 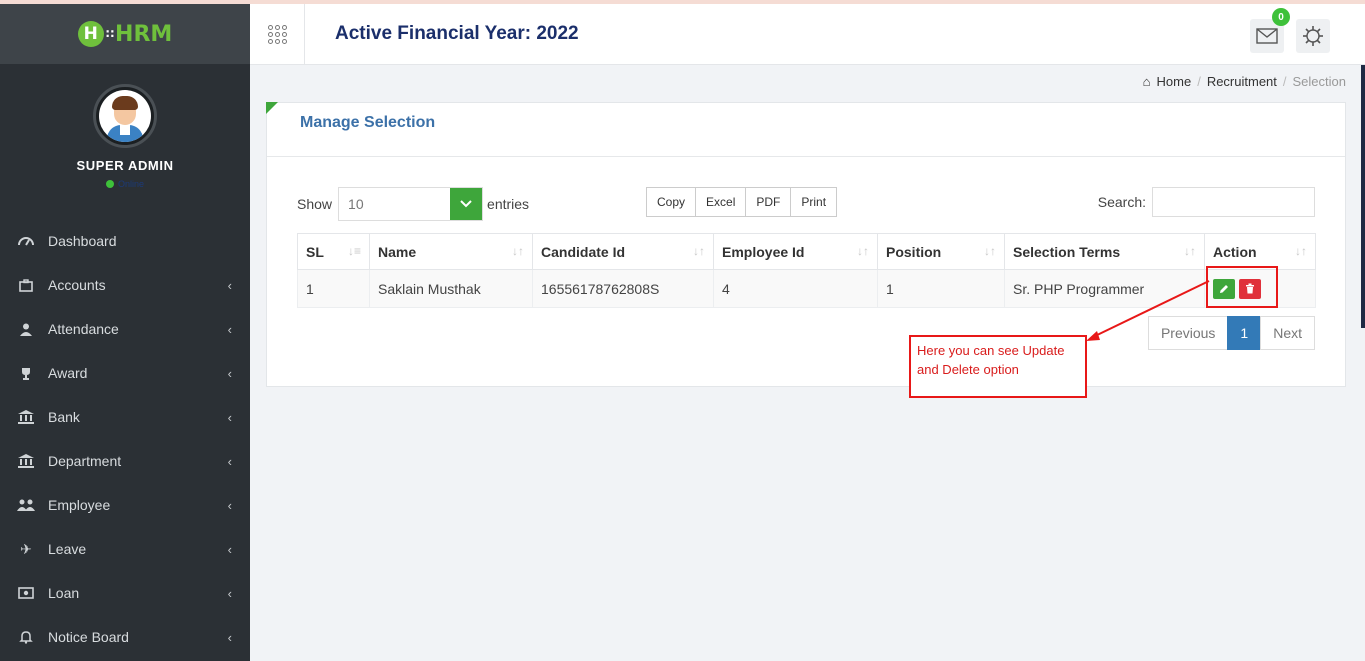 What do you see at coordinates (968, 369) in the screenshot?
I see `annotation-line-2: and Delete option` at bounding box center [968, 369].